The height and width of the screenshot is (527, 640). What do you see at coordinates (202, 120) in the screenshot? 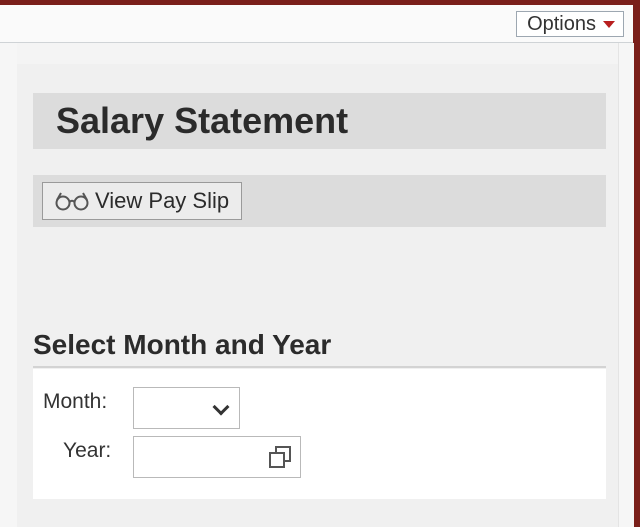
I see `page-title: Salary Statement` at bounding box center [202, 120].